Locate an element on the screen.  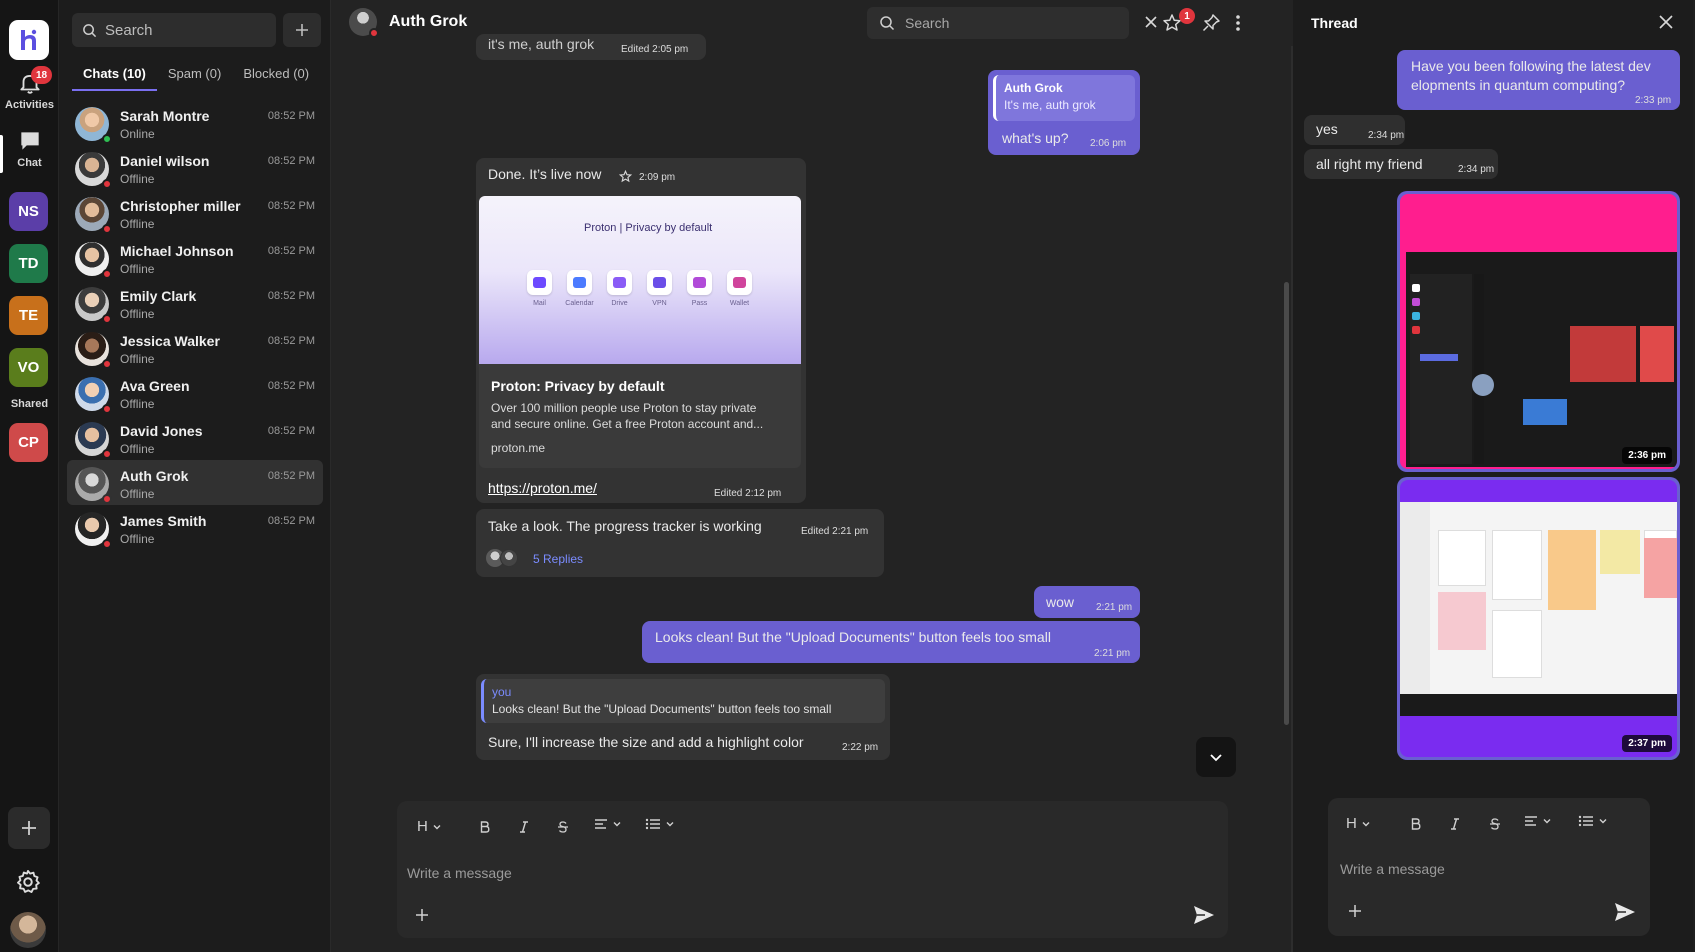
chat-name: Ava Green is located at coordinates (155, 386).